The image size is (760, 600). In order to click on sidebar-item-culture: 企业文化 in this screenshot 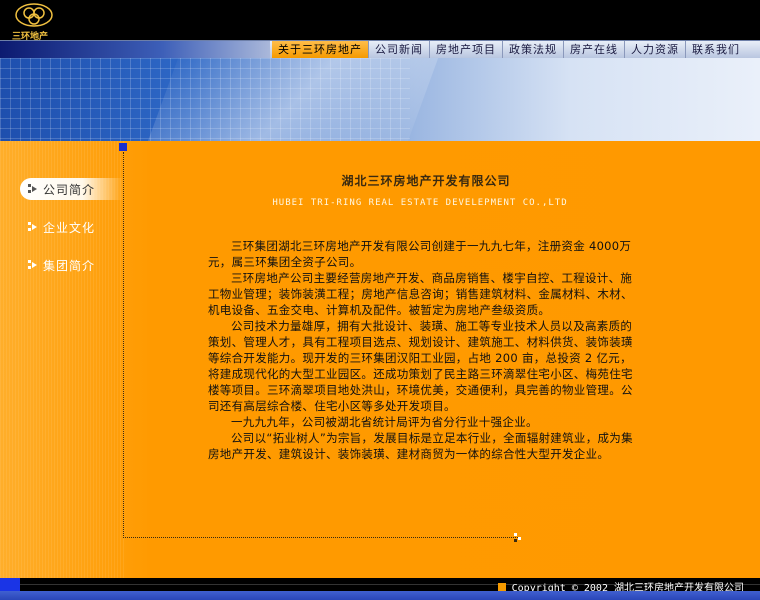, I will do `click(72, 227)`.